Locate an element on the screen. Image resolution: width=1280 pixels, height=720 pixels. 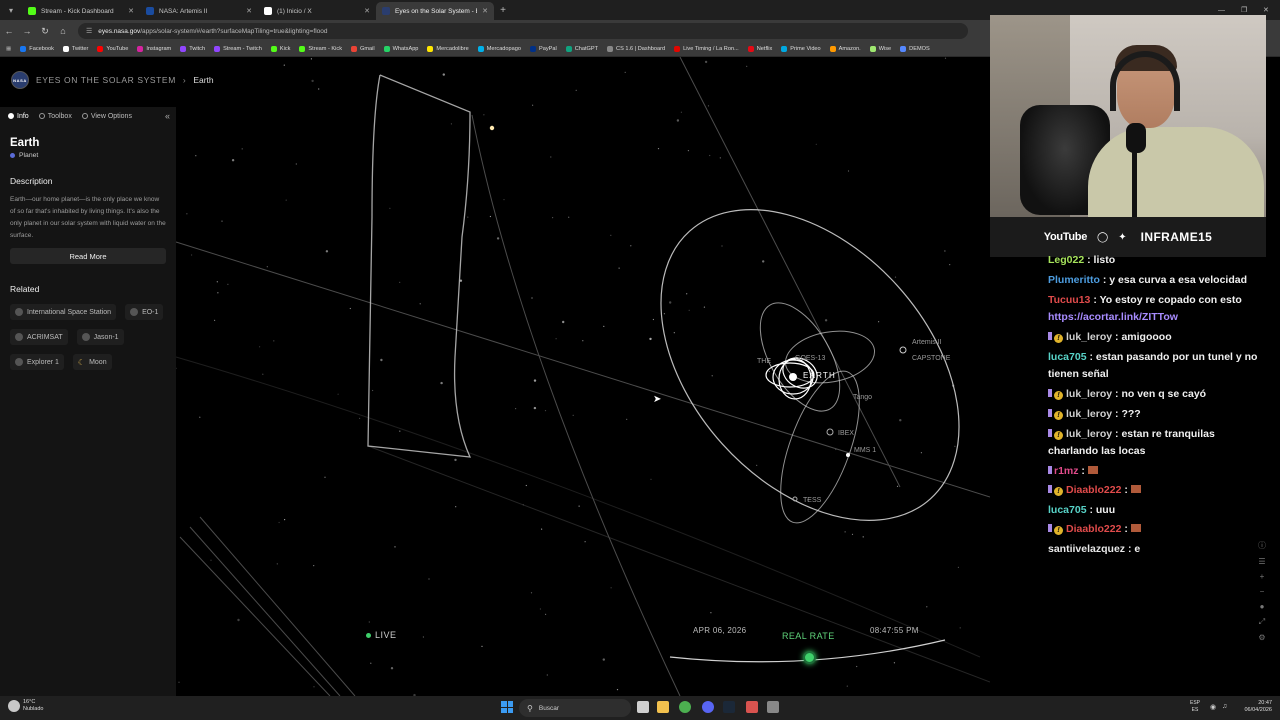
forward-icon: → is located at coordinates (27, 31).